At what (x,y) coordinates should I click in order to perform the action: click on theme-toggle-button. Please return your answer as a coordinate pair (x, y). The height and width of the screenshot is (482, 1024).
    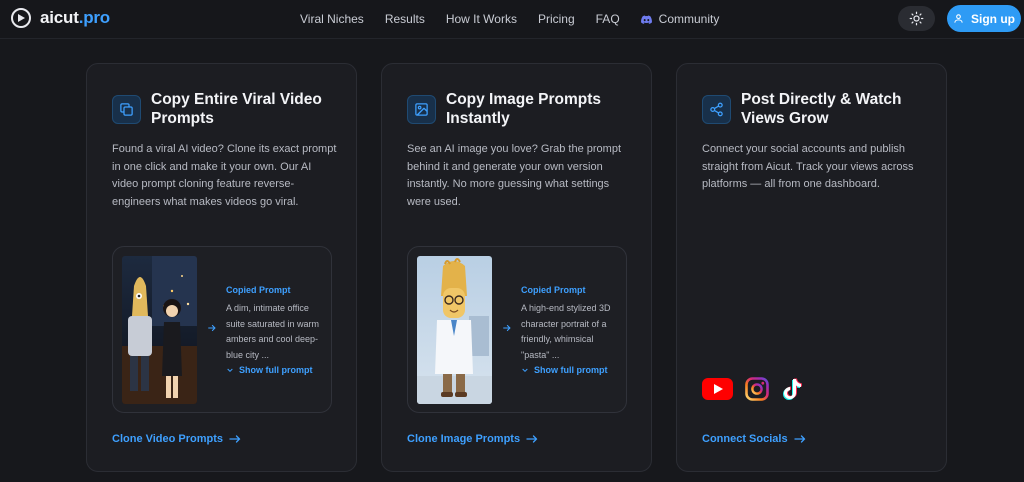
    Looking at the image, I should click on (916, 18).